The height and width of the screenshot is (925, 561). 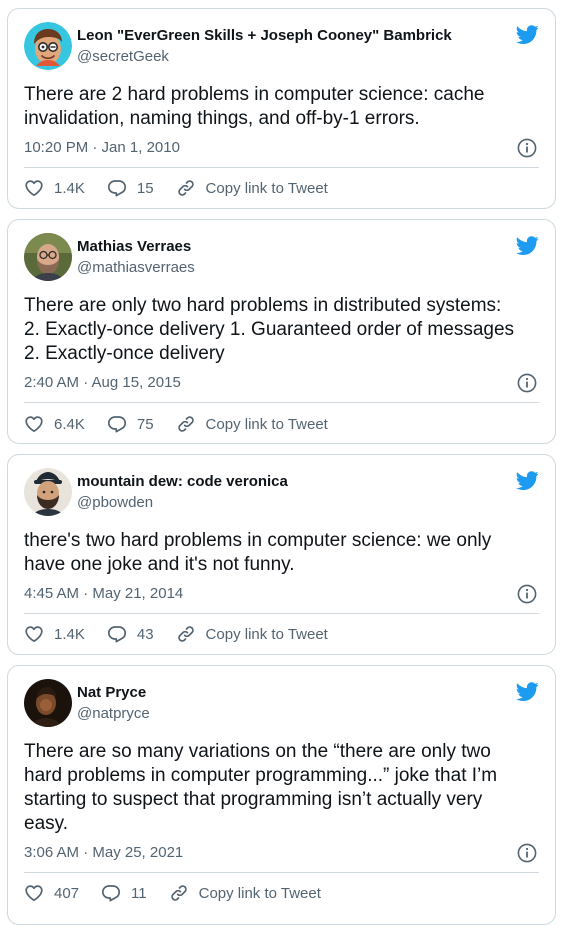 What do you see at coordinates (67, 893) in the screenshot?
I see `like-count: 407` at bounding box center [67, 893].